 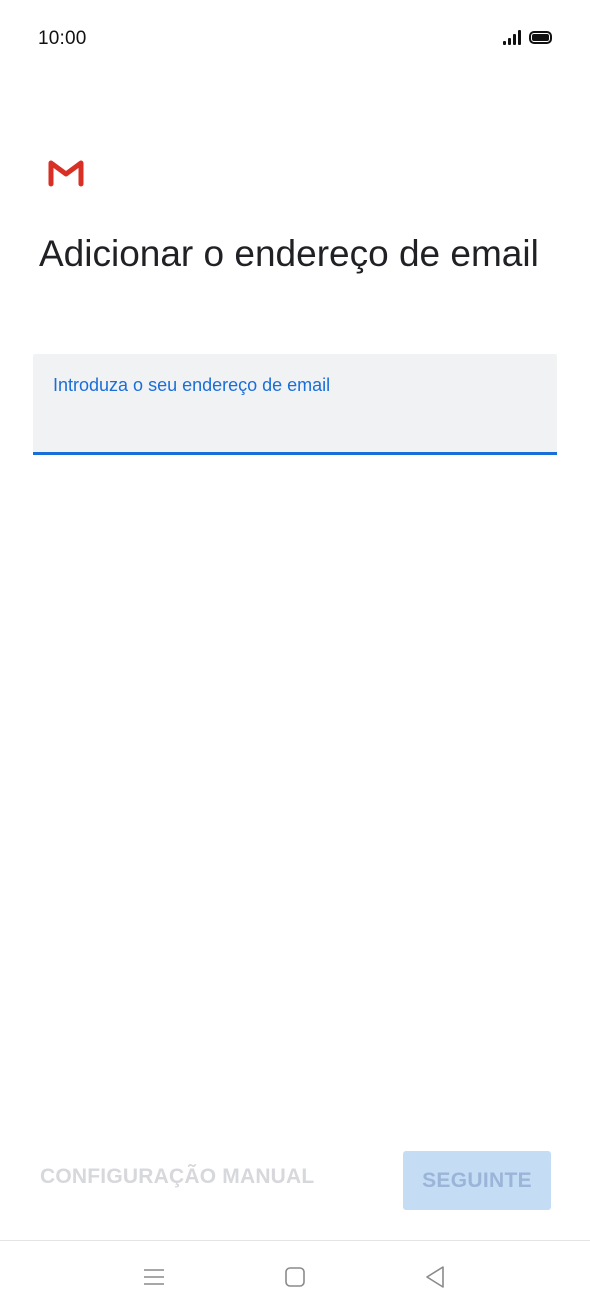 I want to click on email-input, so click(x=295, y=422).